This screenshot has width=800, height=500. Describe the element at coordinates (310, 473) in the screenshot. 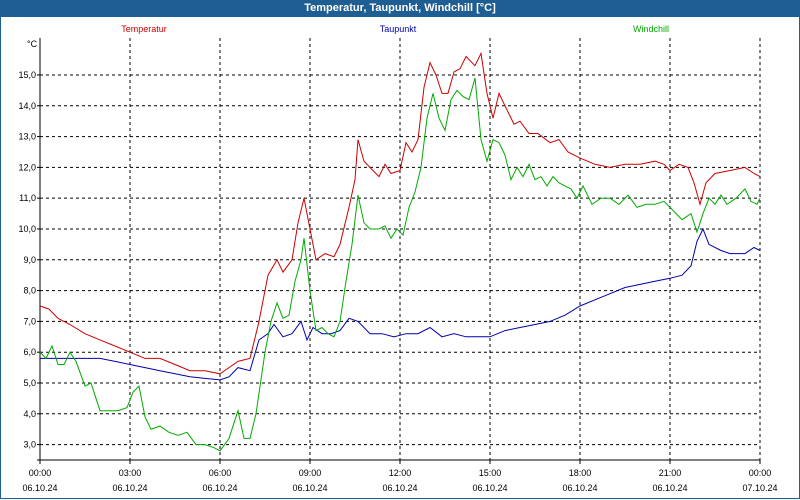

I see `x-tick-time-label: 09:00` at that location.